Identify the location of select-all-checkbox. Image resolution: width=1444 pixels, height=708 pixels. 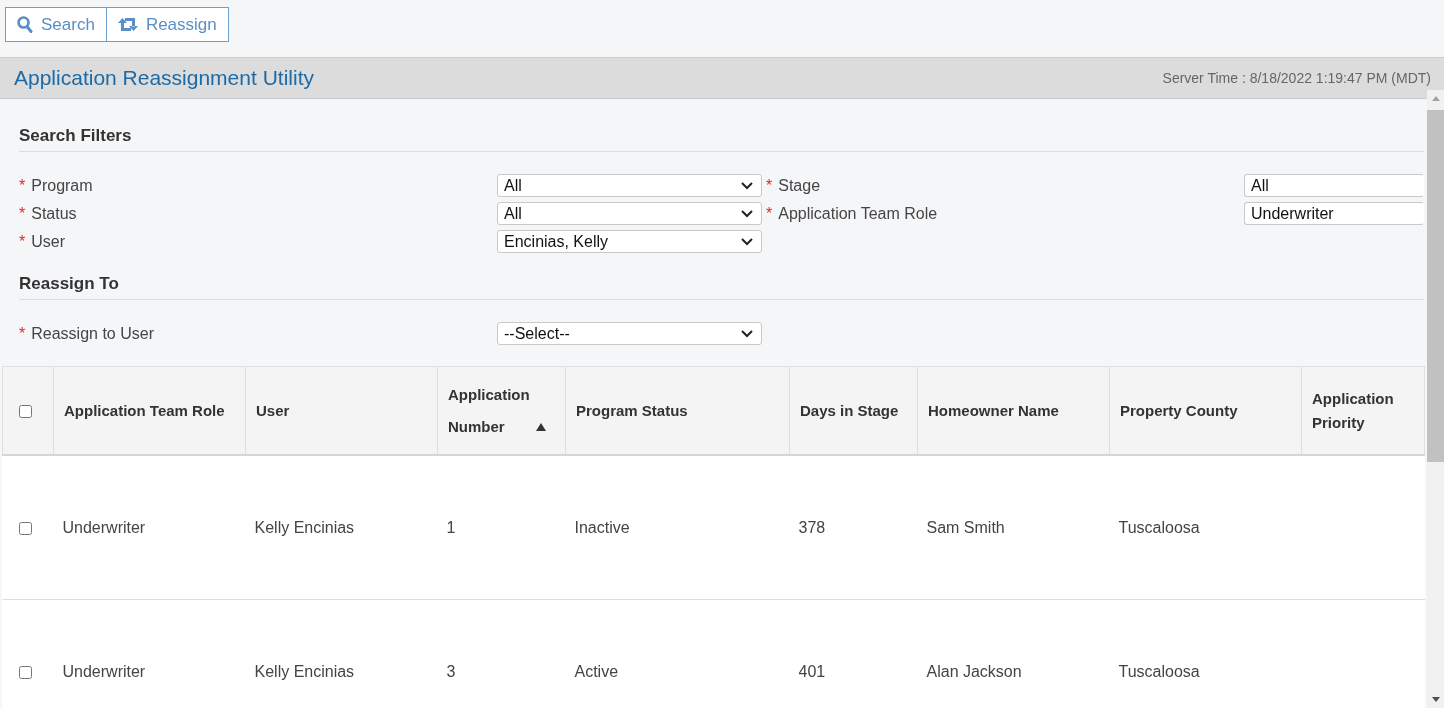
(25, 412).